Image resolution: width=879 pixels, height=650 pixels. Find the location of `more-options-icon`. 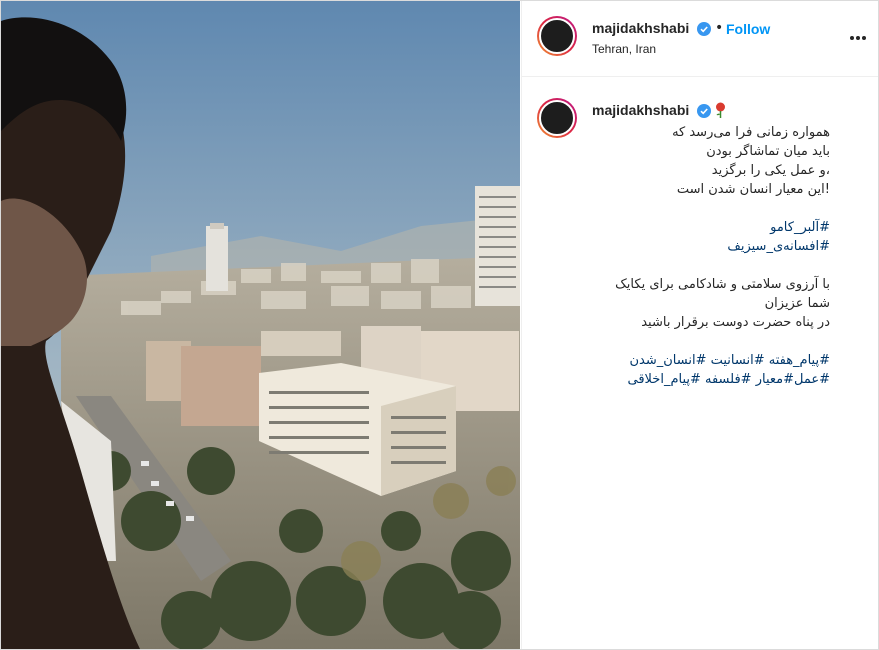

more-options-icon is located at coordinates (859, 38).